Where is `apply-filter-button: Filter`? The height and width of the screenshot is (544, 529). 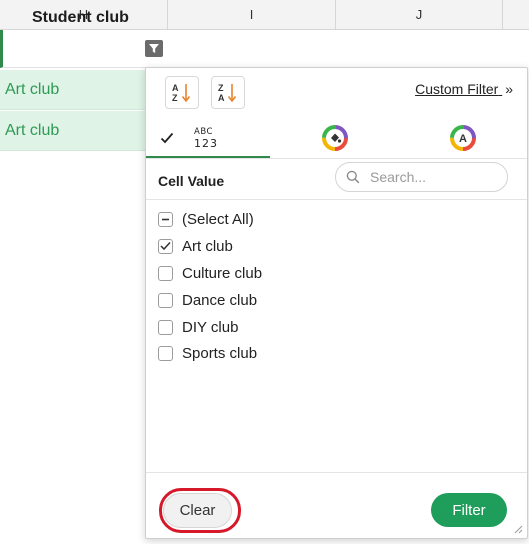
apply-filter-button: Filter is located at coordinates (469, 510).